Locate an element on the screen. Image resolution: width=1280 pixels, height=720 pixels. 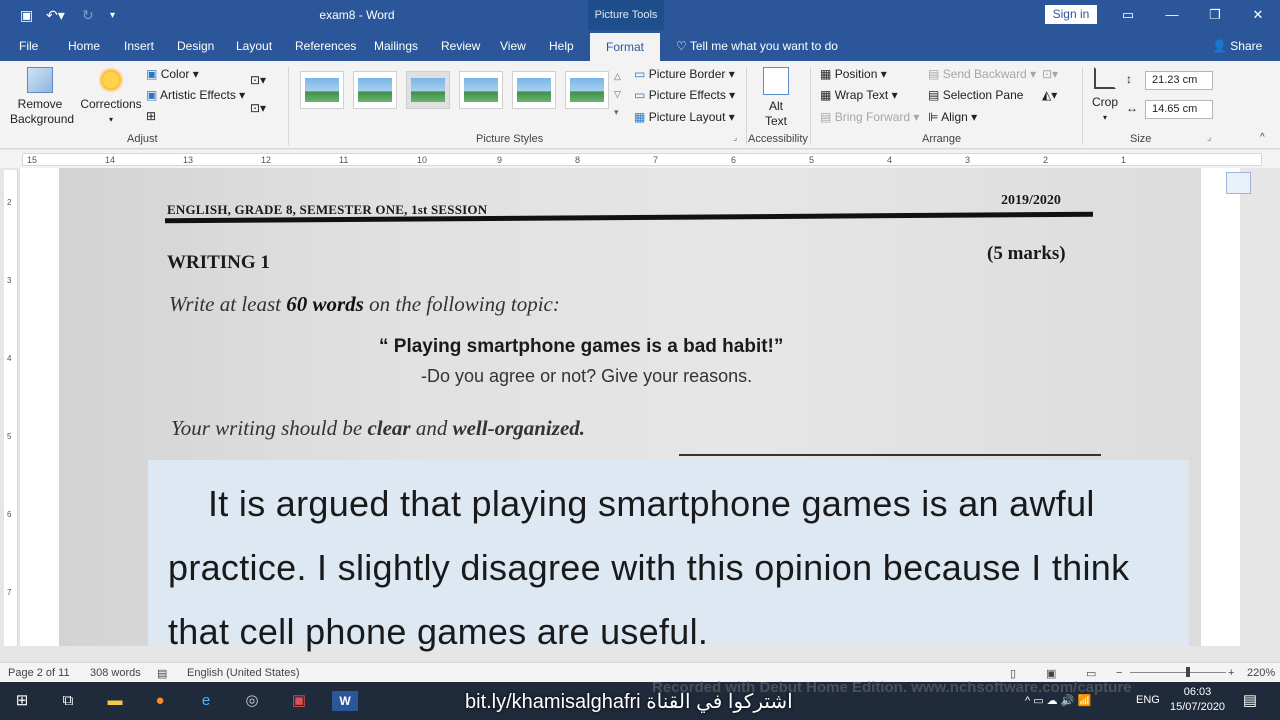
size-group-label: Size is located at coordinates (1141, 139).